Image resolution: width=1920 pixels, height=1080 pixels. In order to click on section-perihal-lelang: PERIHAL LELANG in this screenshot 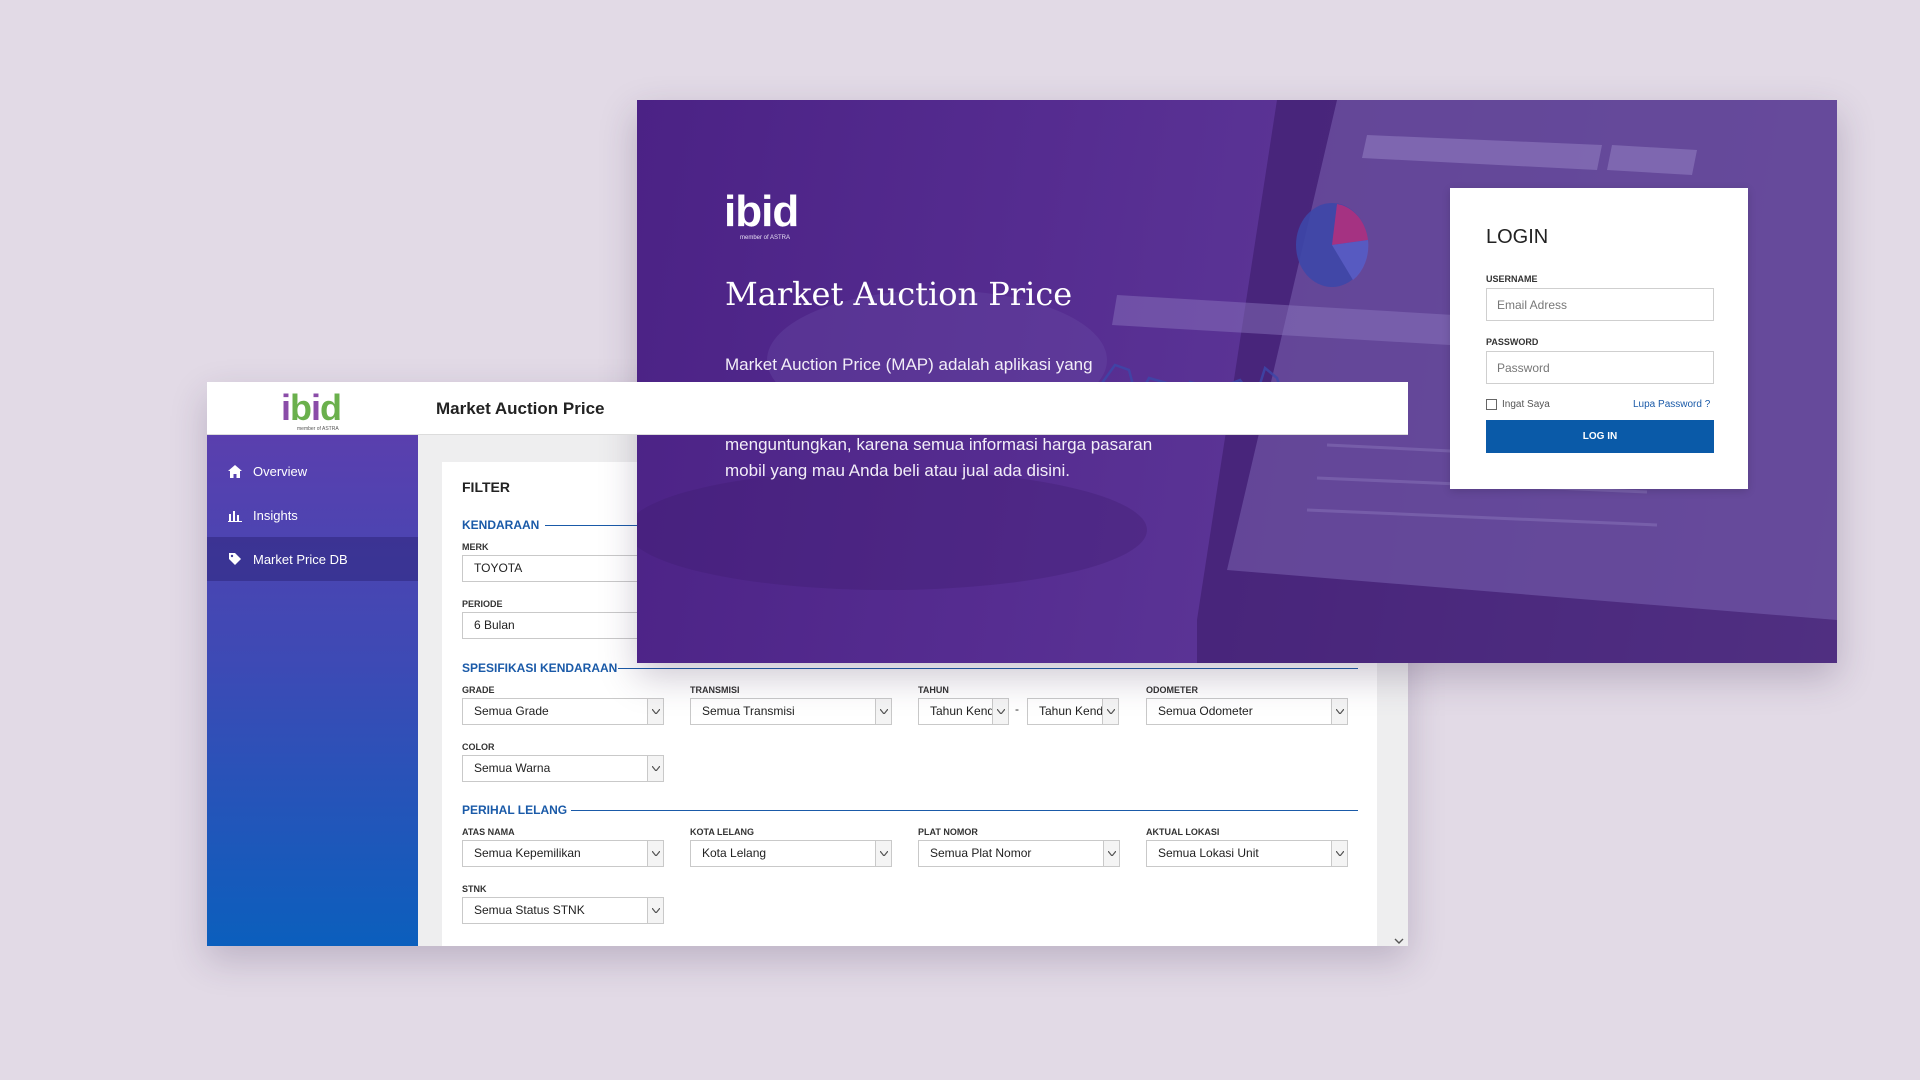, I will do `click(515, 810)`.